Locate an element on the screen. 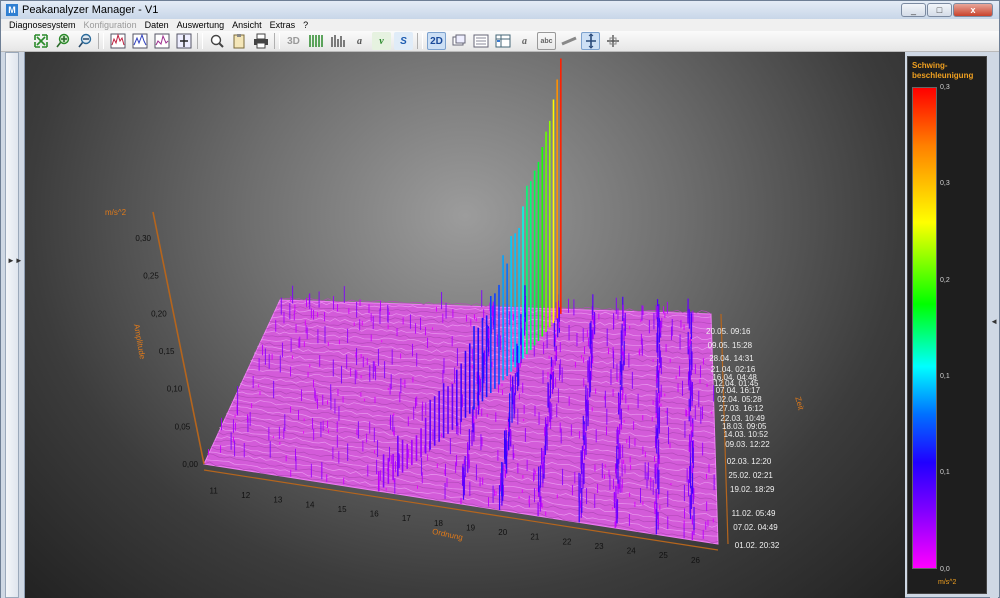 This screenshot has width=1000, height=598. amplitude-tick-label: 0,05 is located at coordinates (183, 426).